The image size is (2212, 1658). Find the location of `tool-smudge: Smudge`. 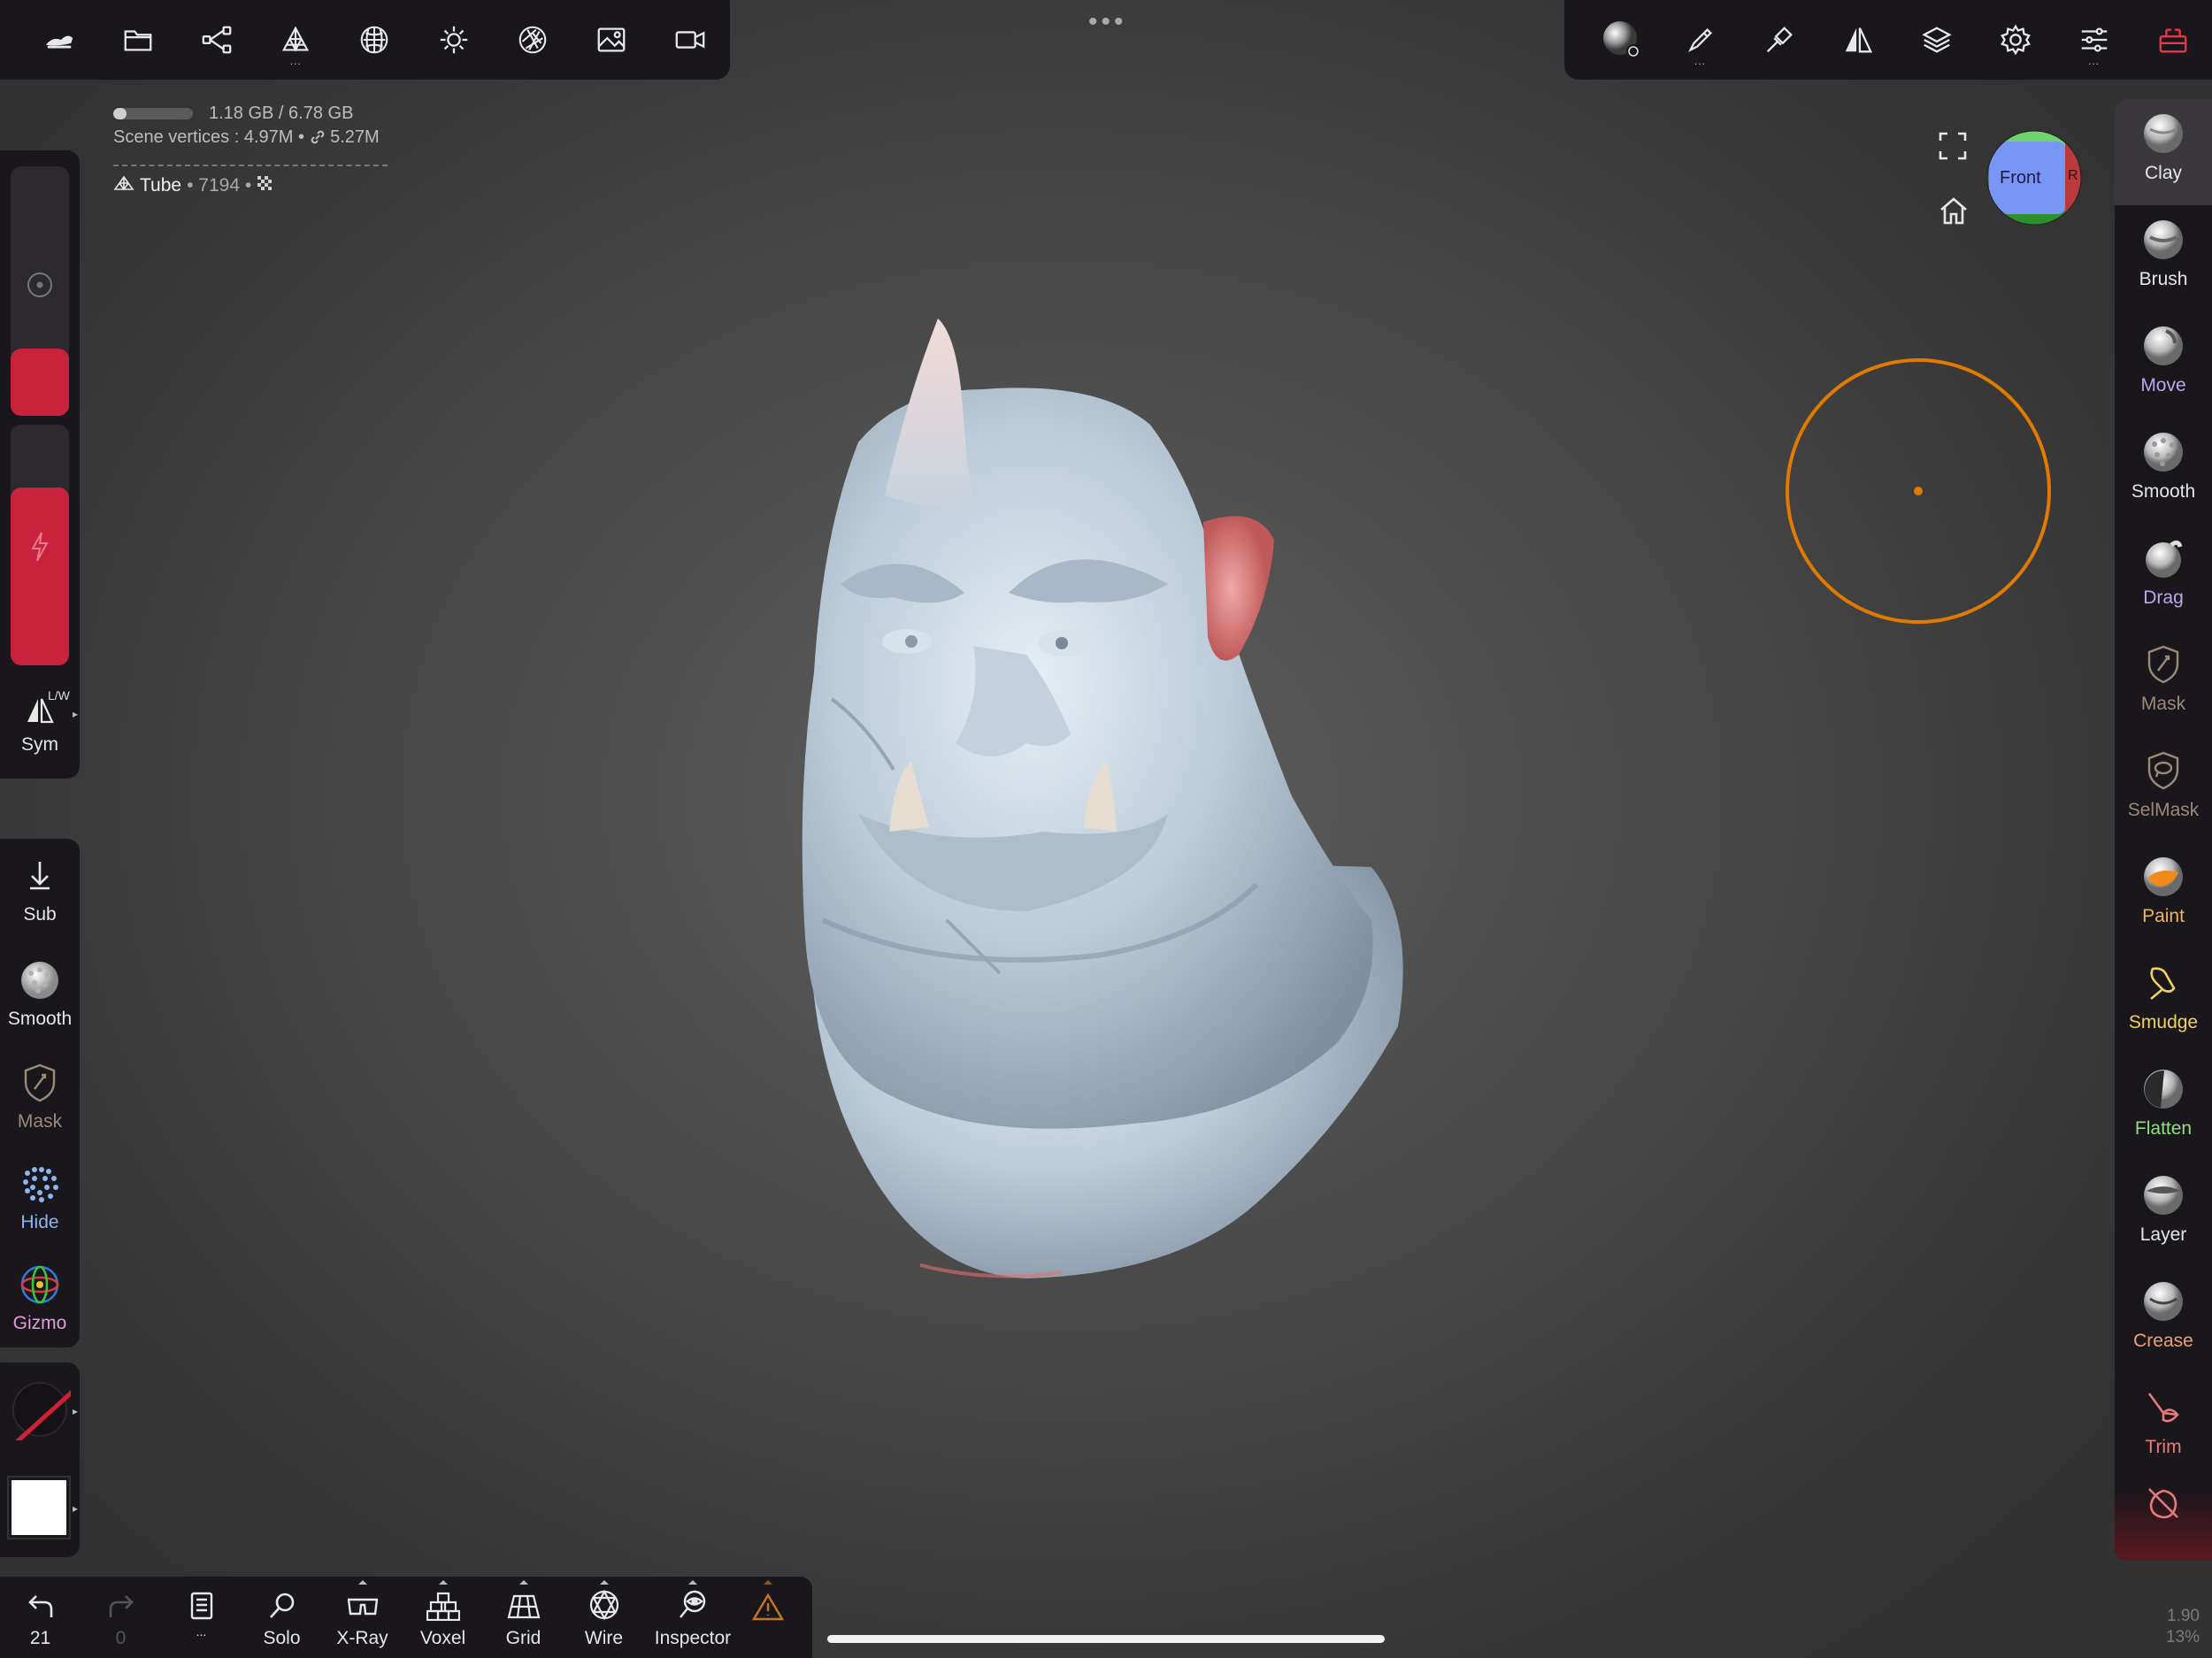

tool-smudge: Smudge is located at coordinates (2163, 1002).